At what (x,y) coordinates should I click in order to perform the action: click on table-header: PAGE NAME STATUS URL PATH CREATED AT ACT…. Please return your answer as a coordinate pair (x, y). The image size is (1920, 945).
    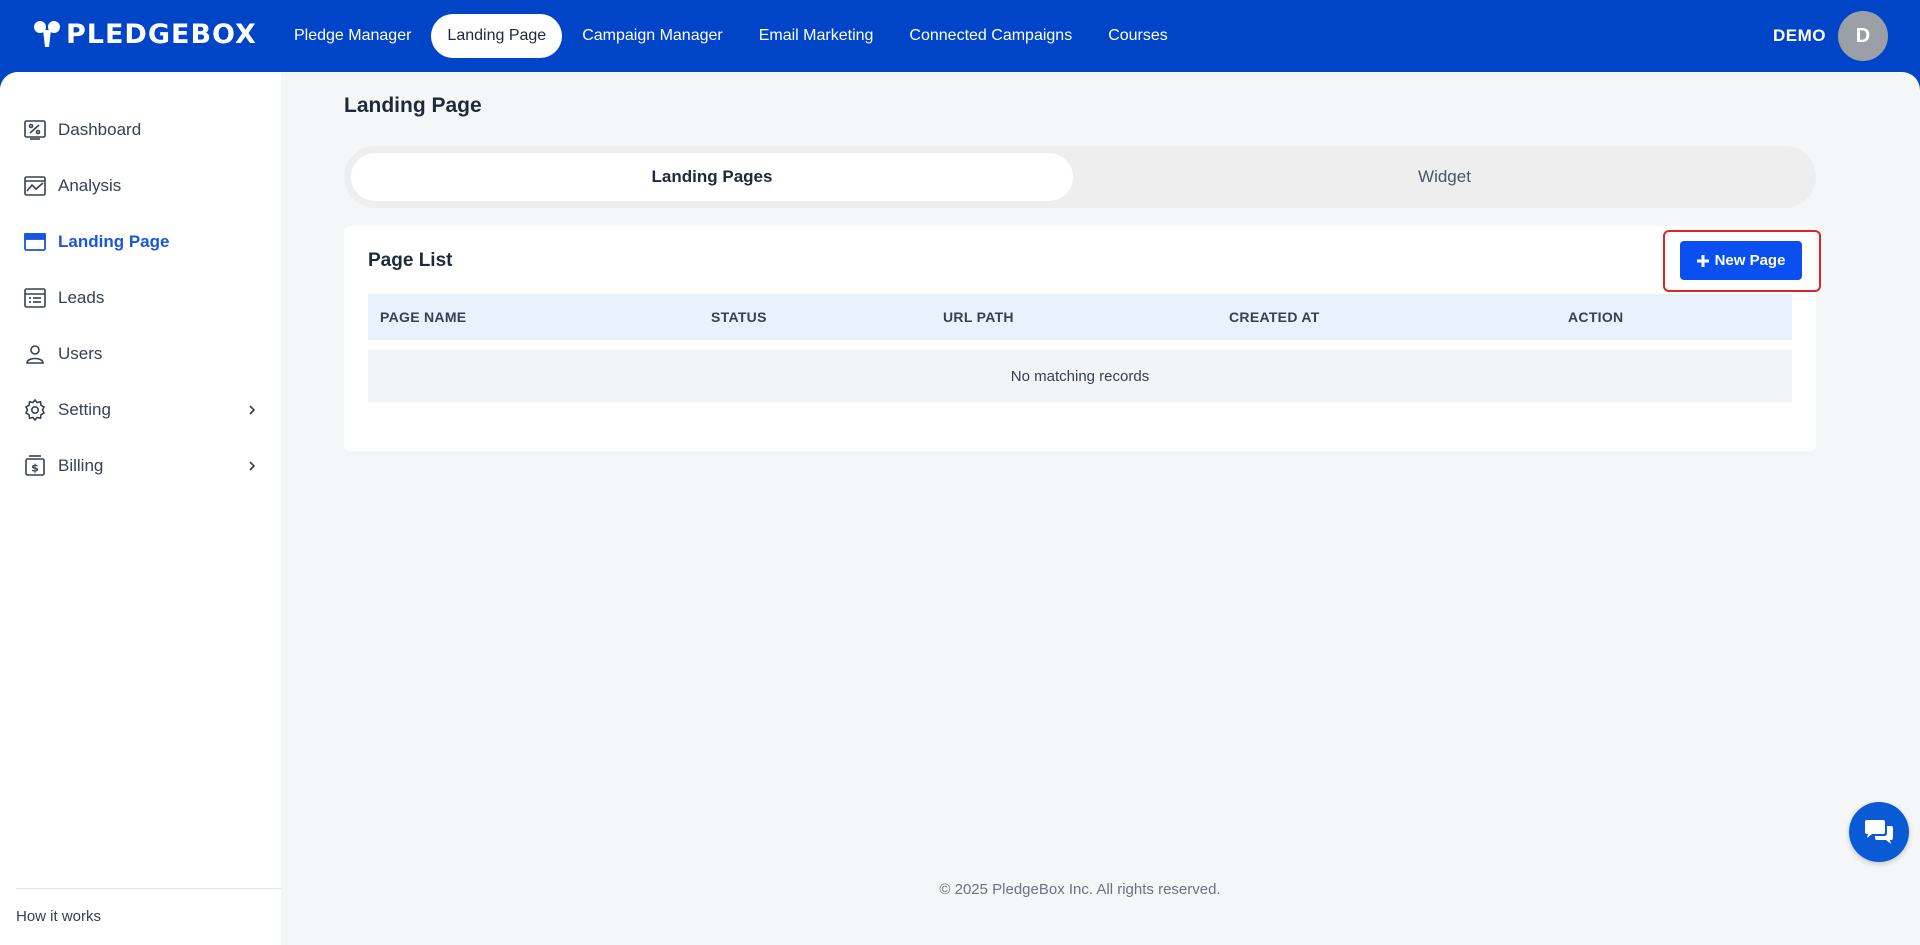
    Looking at the image, I should click on (1080, 317).